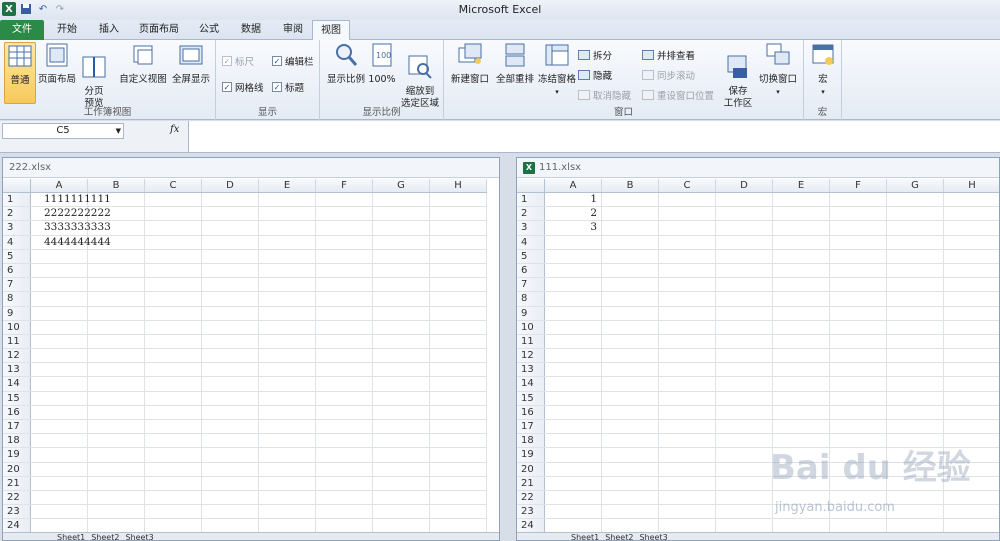 The width and height of the screenshot is (1000, 541). I want to click on tab-file: 文件, so click(22, 30).